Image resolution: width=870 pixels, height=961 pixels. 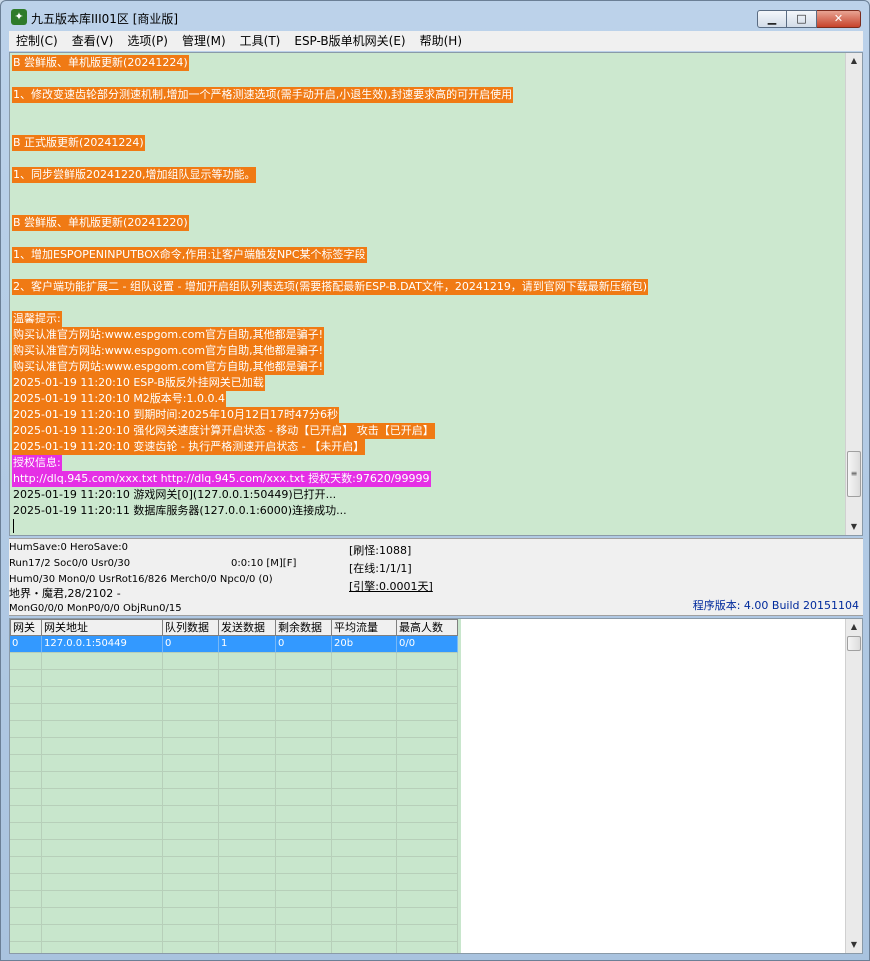 I want to click on status-save: HumSave:0 HeroSave:0, so click(x=69, y=547).